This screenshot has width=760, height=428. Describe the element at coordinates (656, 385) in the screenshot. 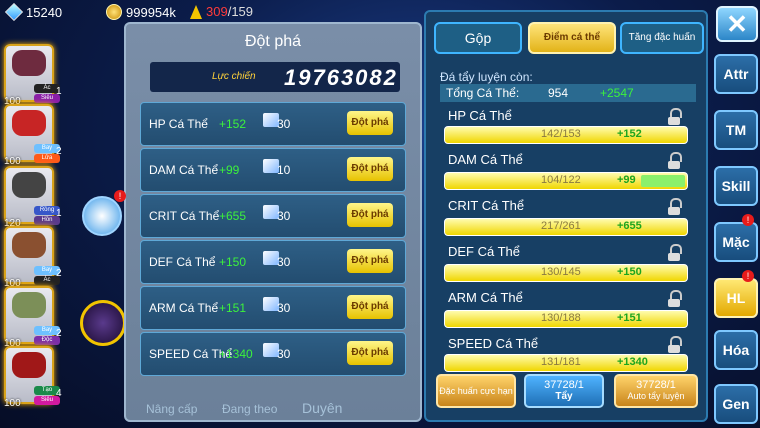

I see `auto-wash-count: 37728/1` at that location.